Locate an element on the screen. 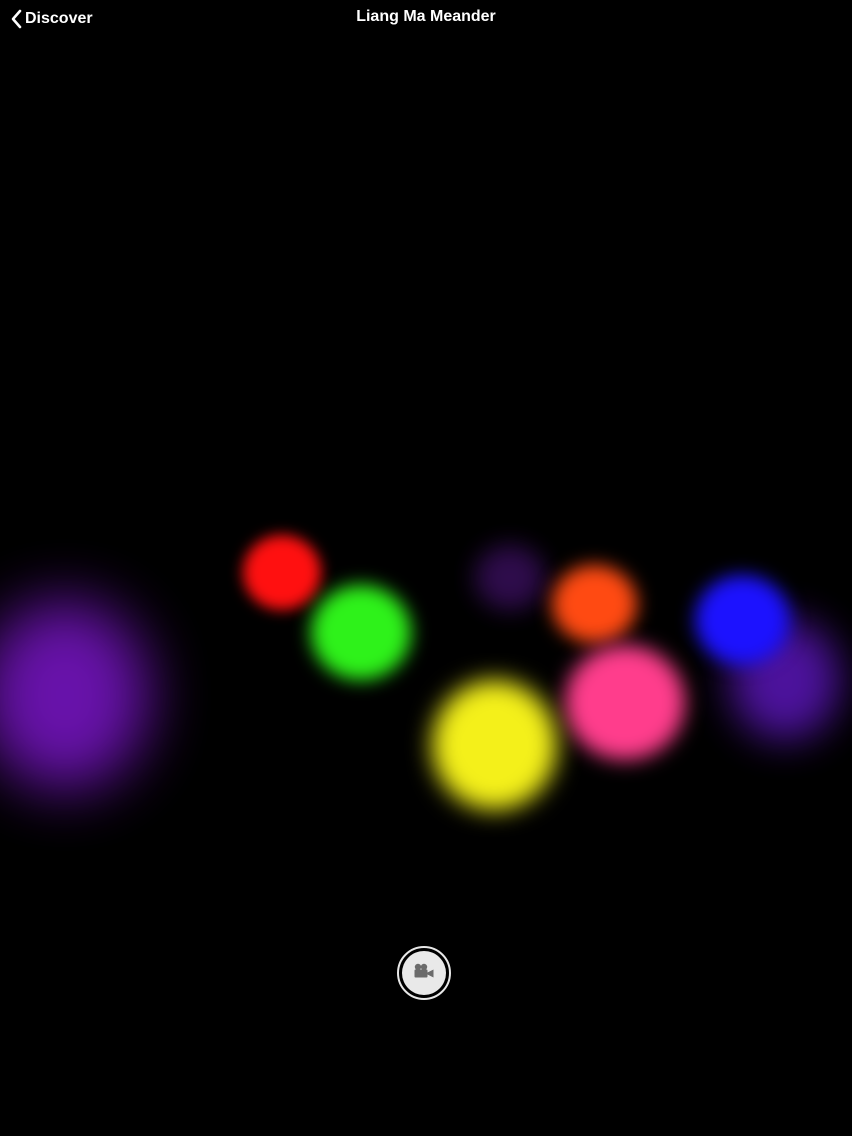 The width and height of the screenshot is (852, 1136). dark-purple-orb is located at coordinates (510, 577).